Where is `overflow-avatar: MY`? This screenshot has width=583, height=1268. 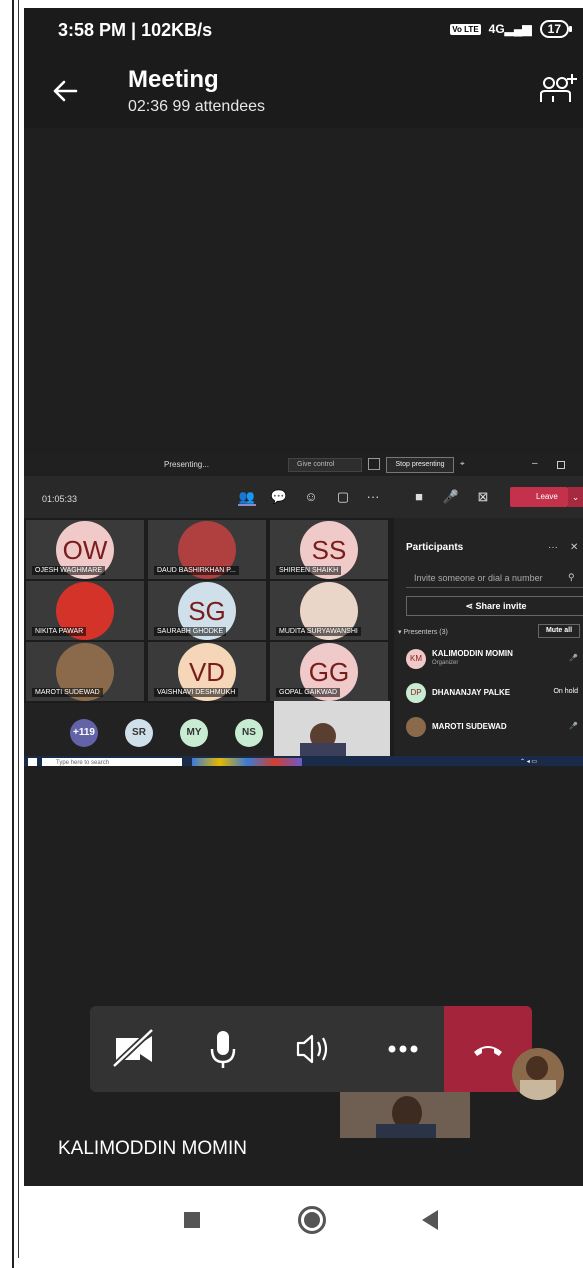
overflow-avatar: MY is located at coordinates (194, 733).